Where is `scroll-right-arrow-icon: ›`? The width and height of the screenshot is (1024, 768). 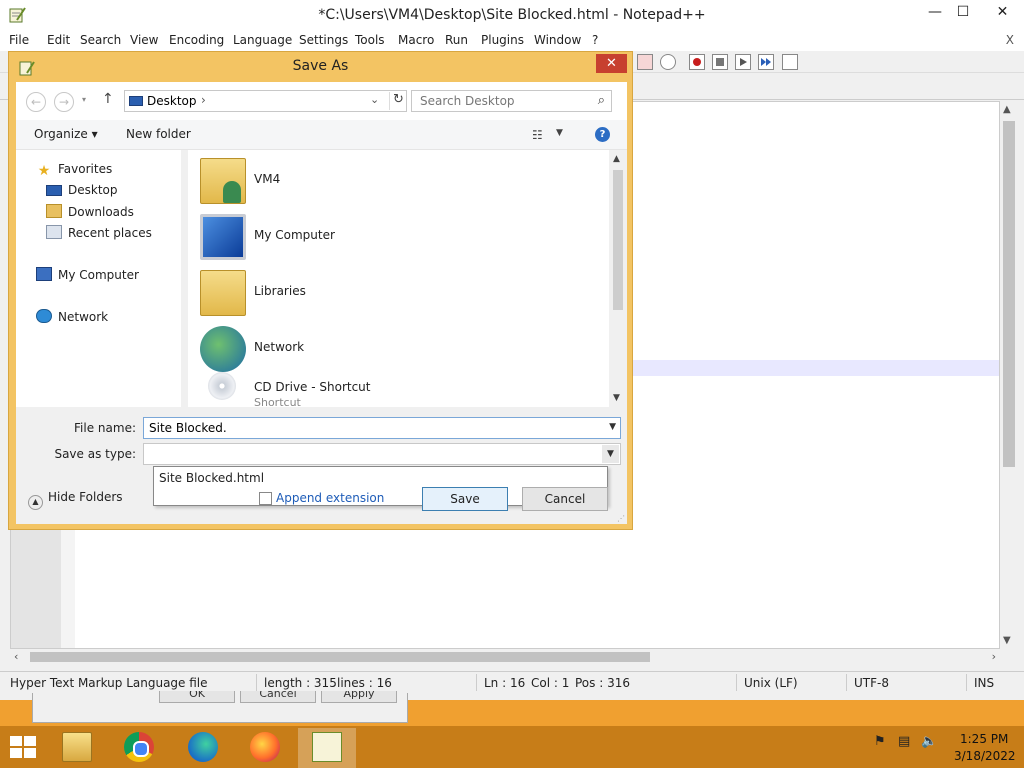
scroll-right-arrow-icon: › is located at coordinates (994, 656).